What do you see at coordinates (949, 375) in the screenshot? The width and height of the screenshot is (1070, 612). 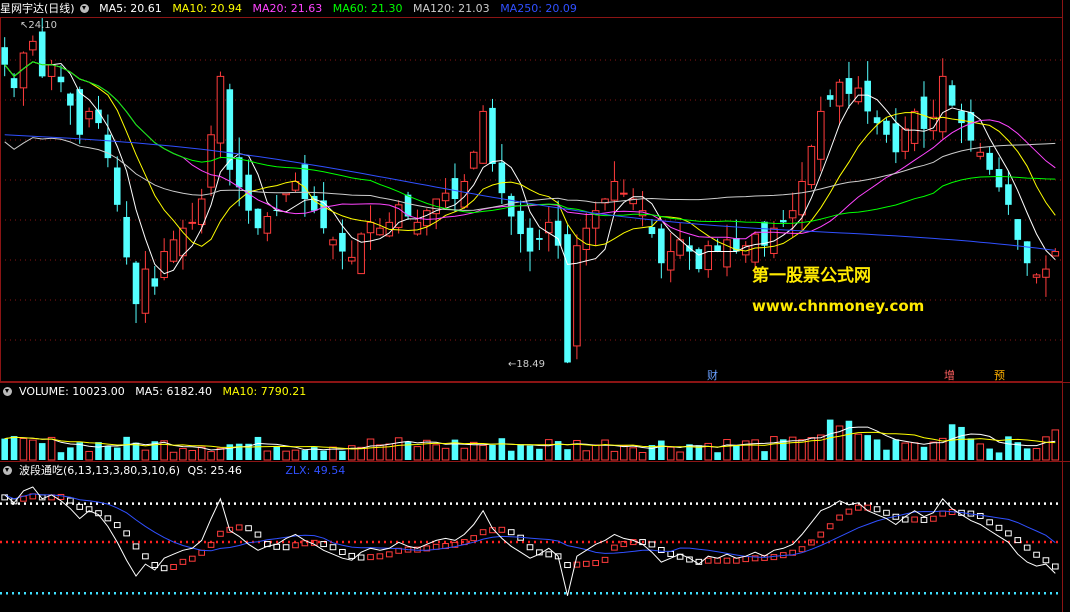 I see `event-marker-increase: 增` at bounding box center [949, 375].